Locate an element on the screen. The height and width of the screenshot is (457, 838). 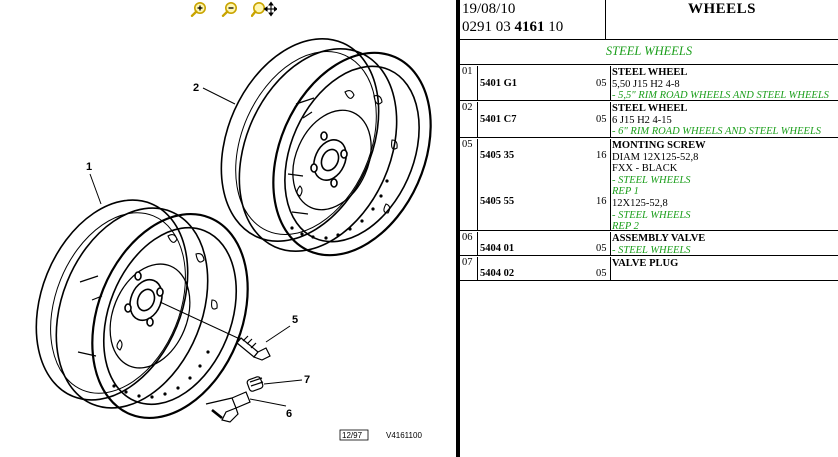
zoom-out-button is located at coordinates (230, 9).